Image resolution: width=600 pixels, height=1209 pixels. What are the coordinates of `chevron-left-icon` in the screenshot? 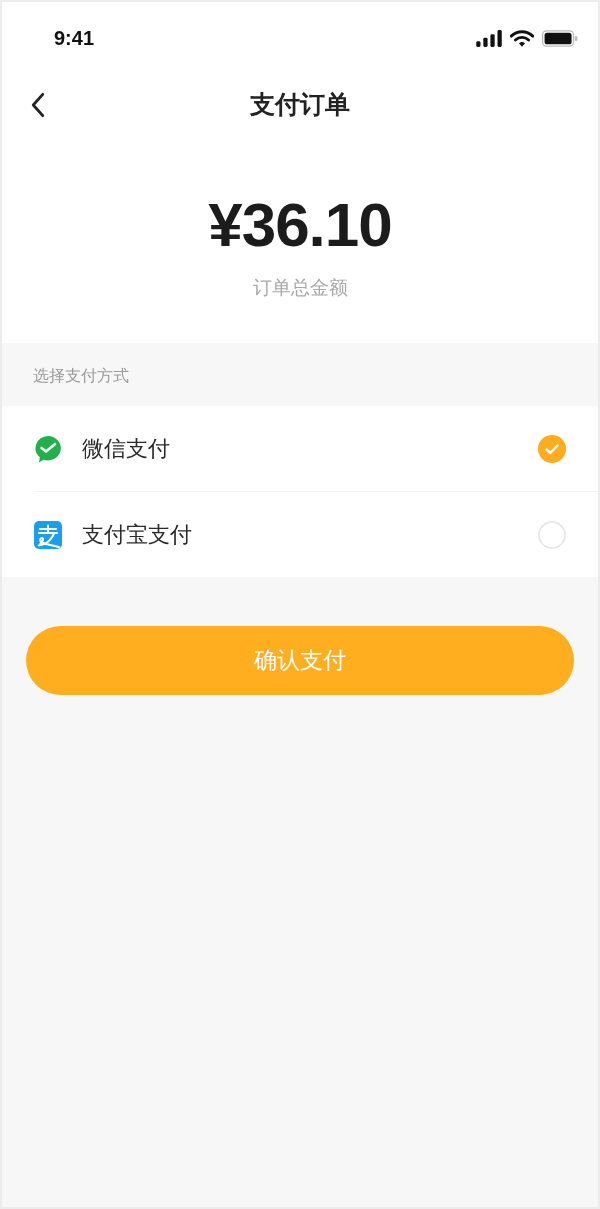 It's located at (38, 105).